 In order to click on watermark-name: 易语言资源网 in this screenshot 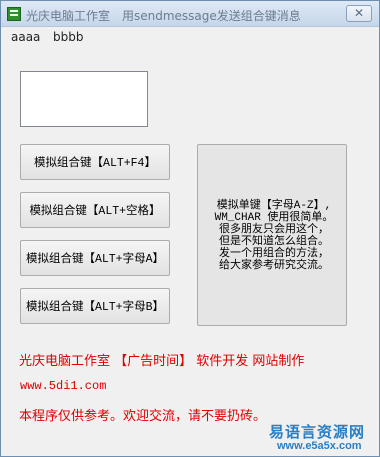, I will do `click(317, 433)`.